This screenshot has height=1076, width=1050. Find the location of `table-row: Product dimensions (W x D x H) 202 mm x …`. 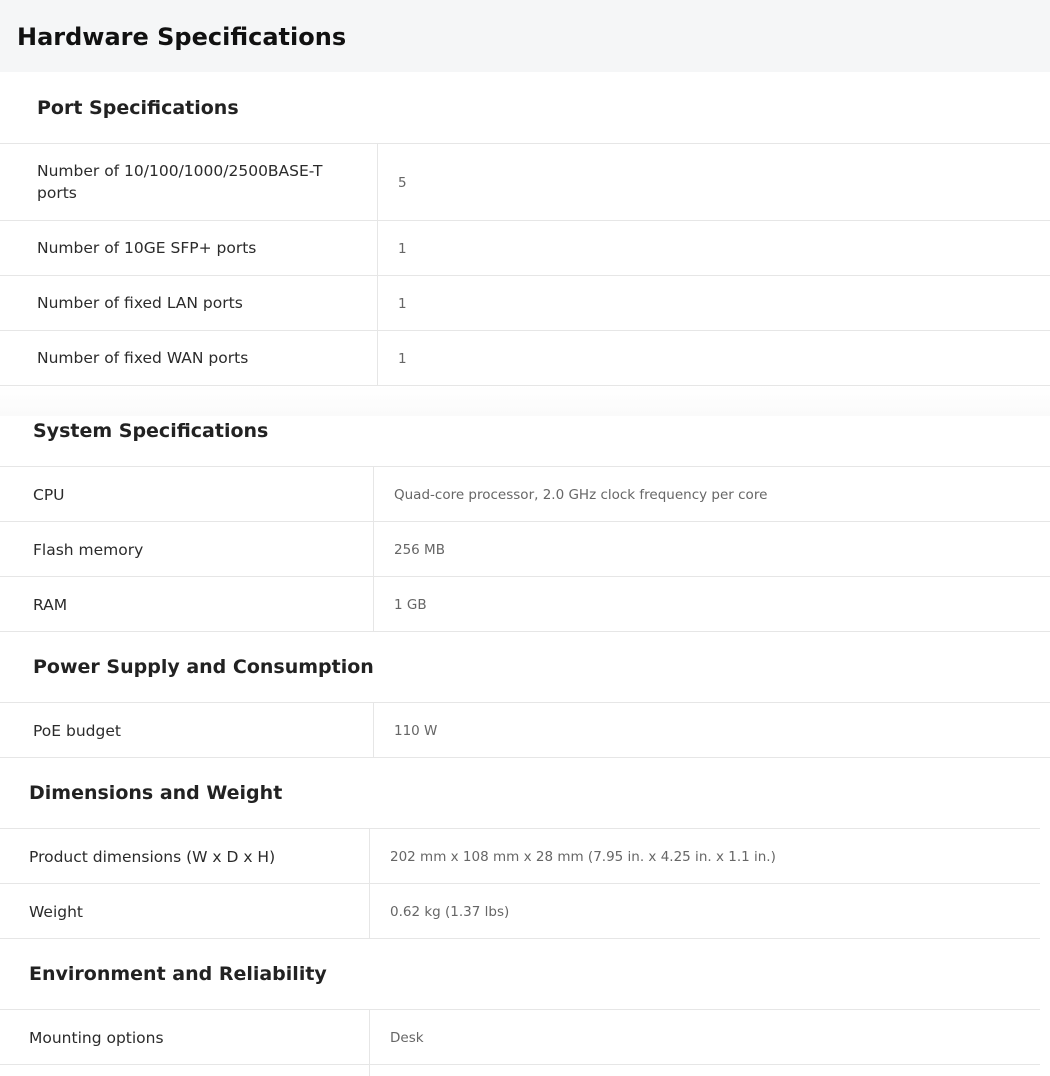

table-row: Product dimensions (W x D x H) 202 mm x … is located at coordinates (520, 856).